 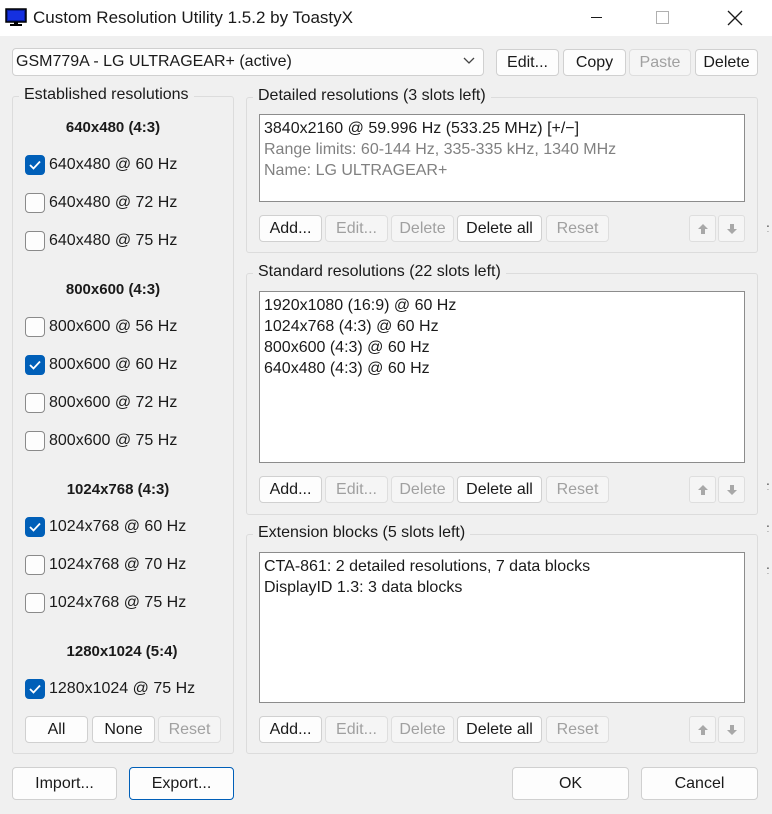 What do you see at coordinates (113, 440) in the screenshot?
I see `checkbox-label: 800x600 @ 75 Hz` at bounding box center [113, 440].